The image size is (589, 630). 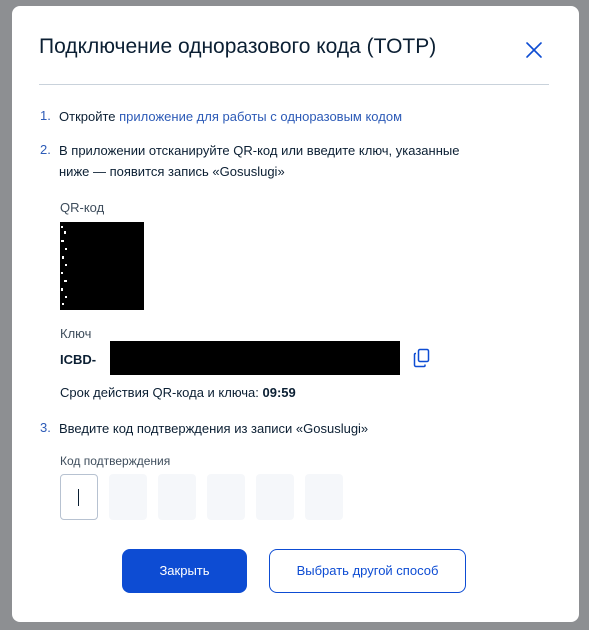 I want to click on expiry-label: Срок действия QR-кода и ключа:, so click(x=161, y=392).